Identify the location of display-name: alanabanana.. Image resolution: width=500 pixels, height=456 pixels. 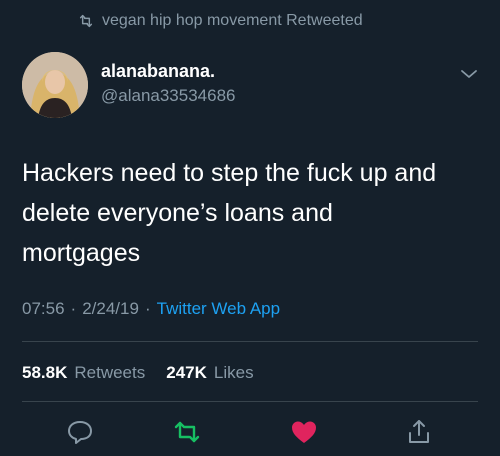
(168, 71).